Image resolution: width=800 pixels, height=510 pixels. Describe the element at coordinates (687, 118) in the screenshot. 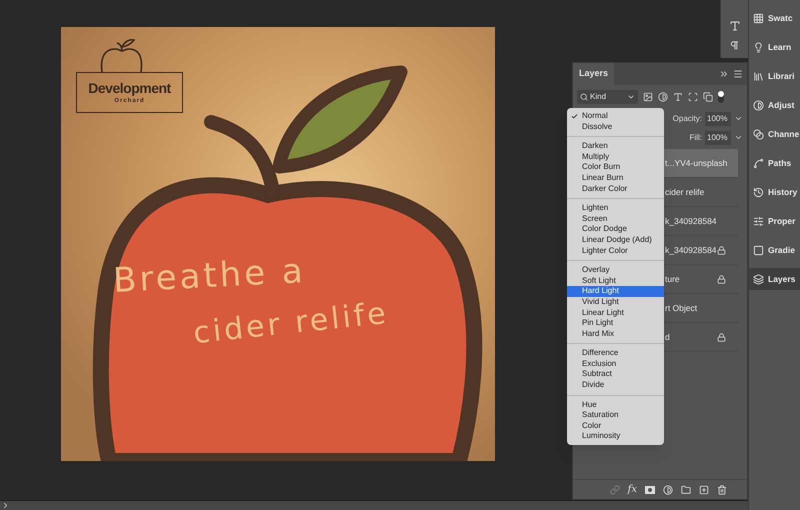

I see `opacity-label: Opacity:` at that location.